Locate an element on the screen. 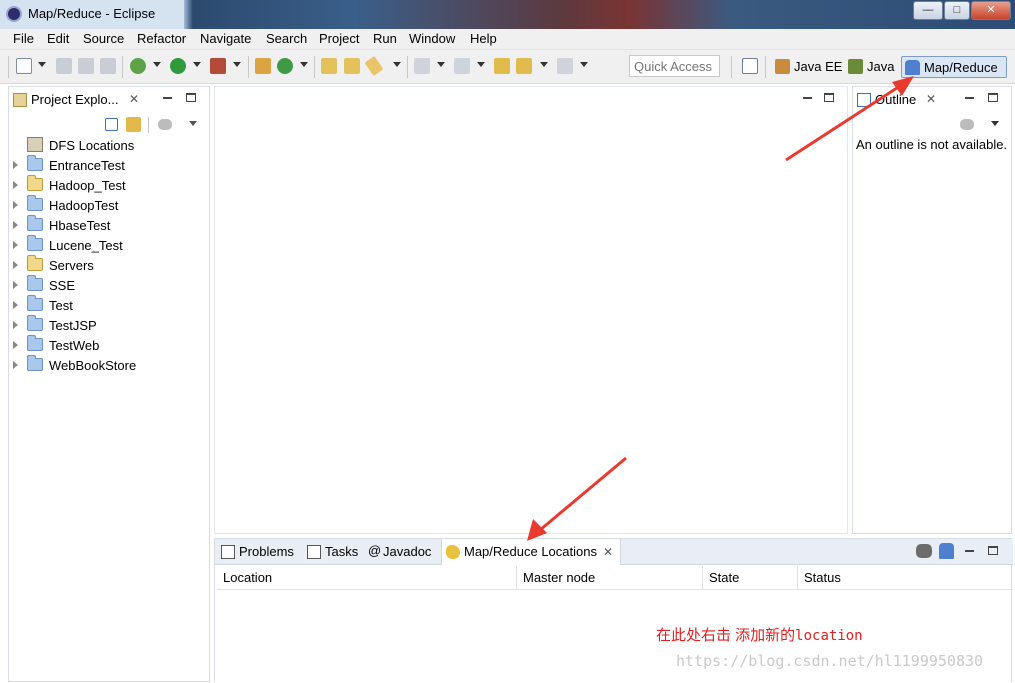 The image size is (1015, 683). tree-item: TestWeb is located at coordinates (56, 345).